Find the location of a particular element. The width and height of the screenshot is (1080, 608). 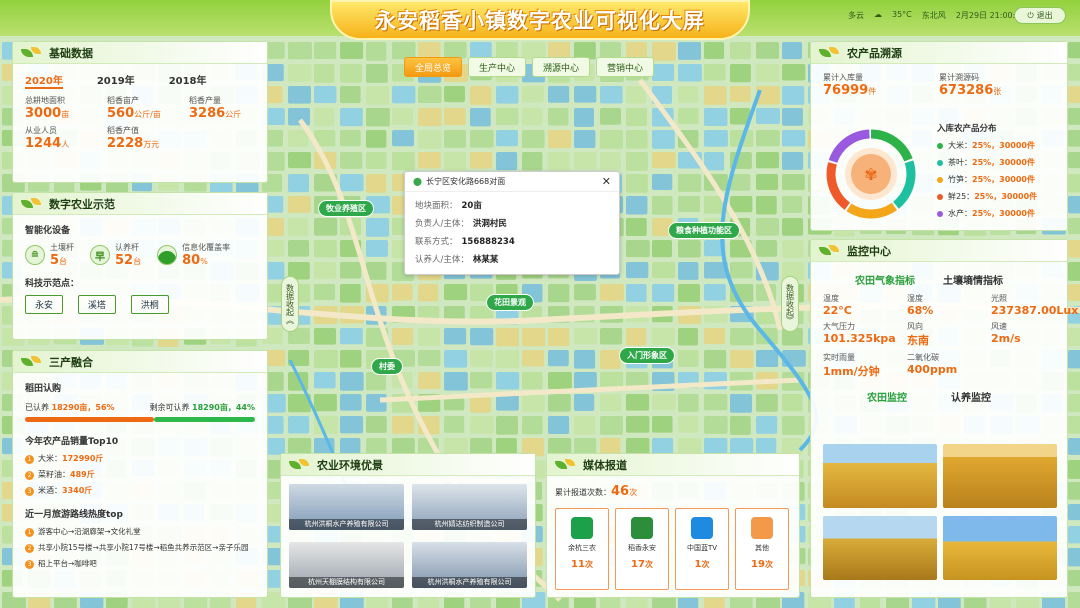

year-tab-2020: 2020年 is located at coordinates (44, 80).